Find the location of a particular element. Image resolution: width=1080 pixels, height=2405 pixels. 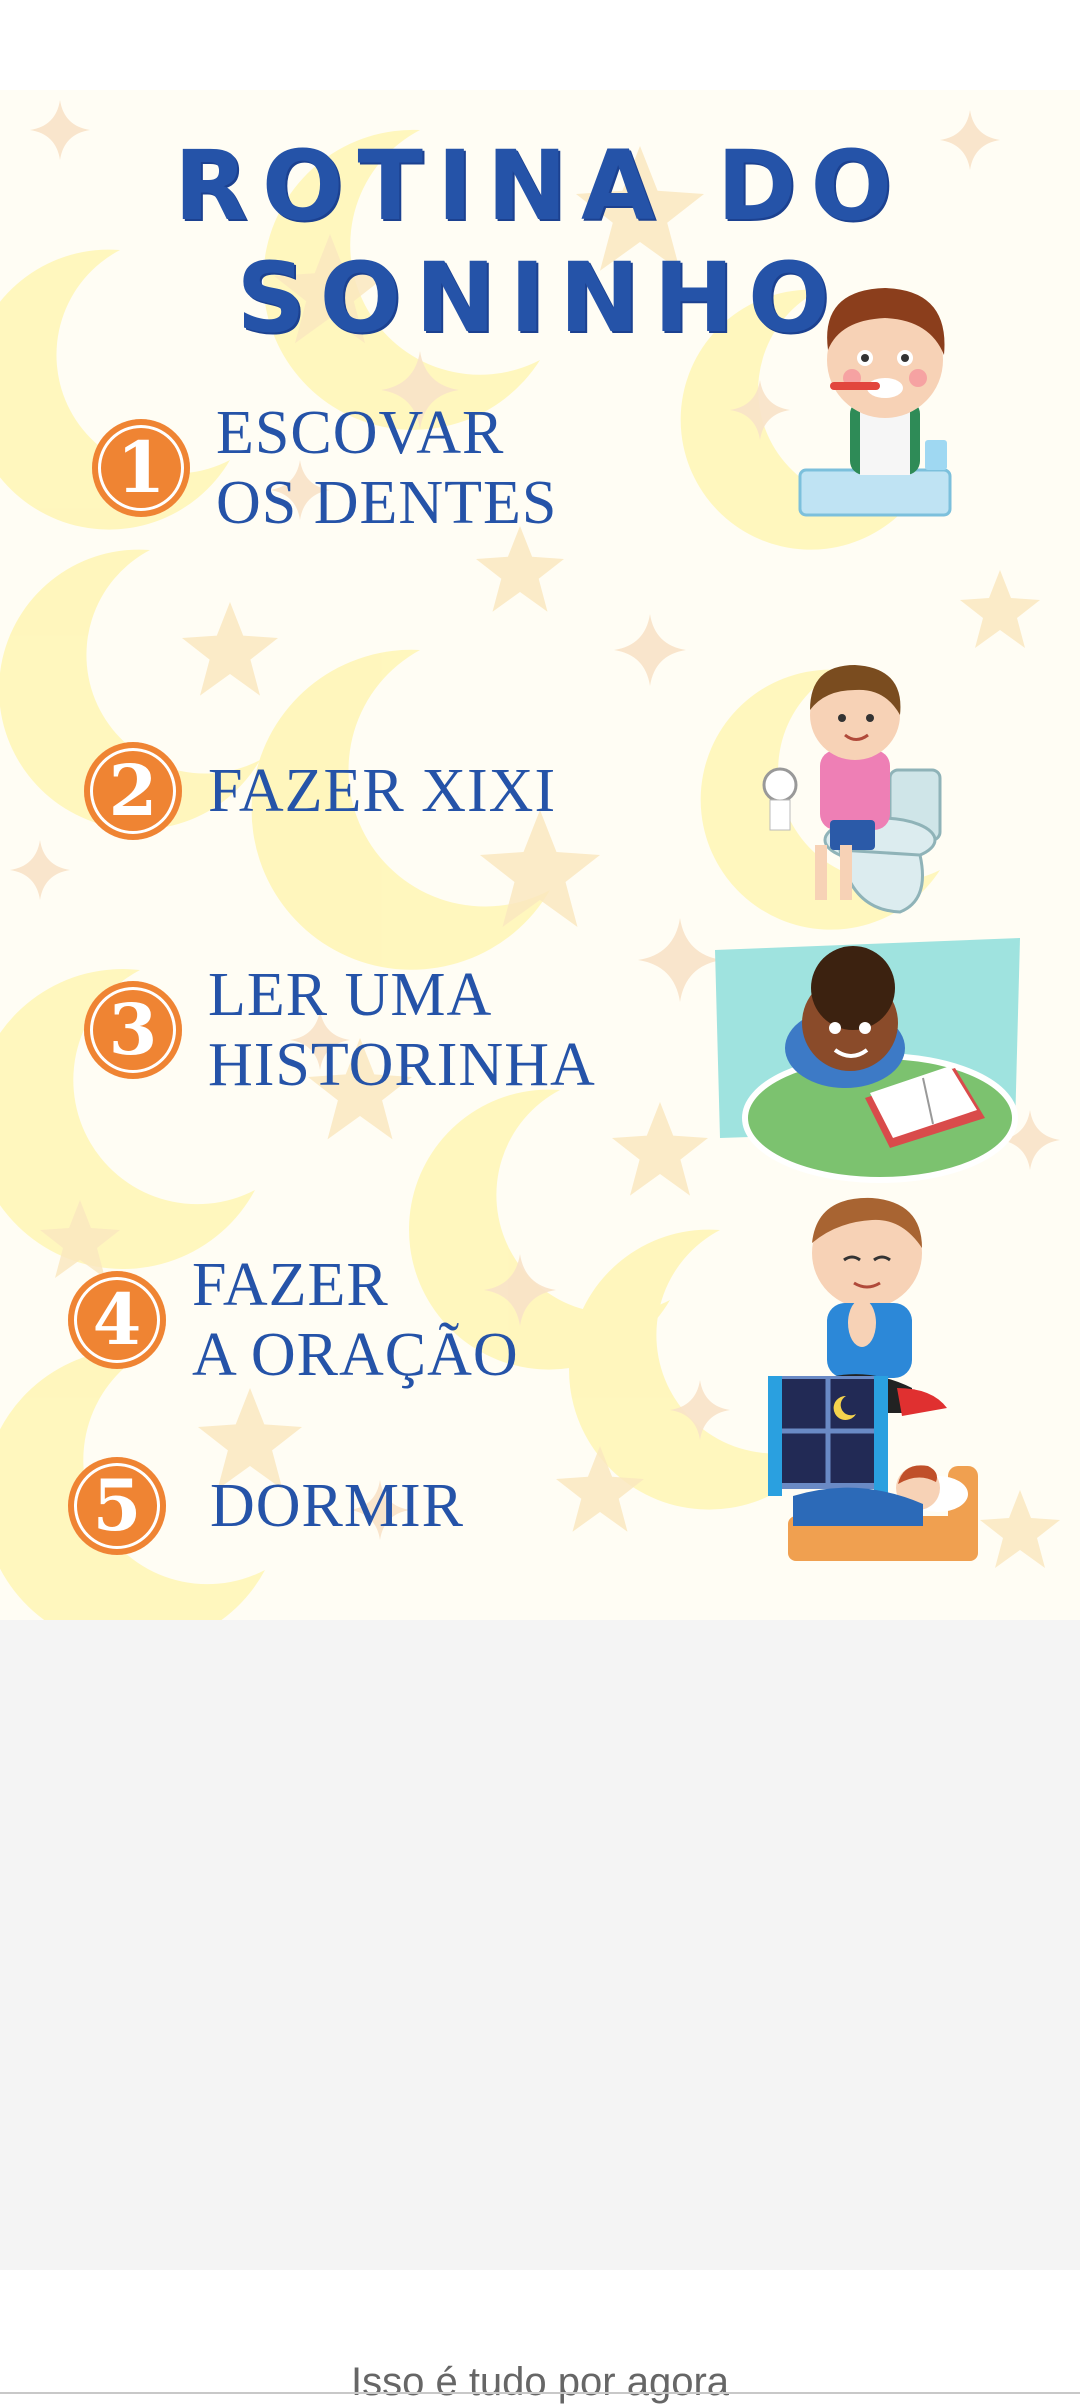

end-of-feed-message: Isso é tudo por agora is located at coordinates (540, 2382).